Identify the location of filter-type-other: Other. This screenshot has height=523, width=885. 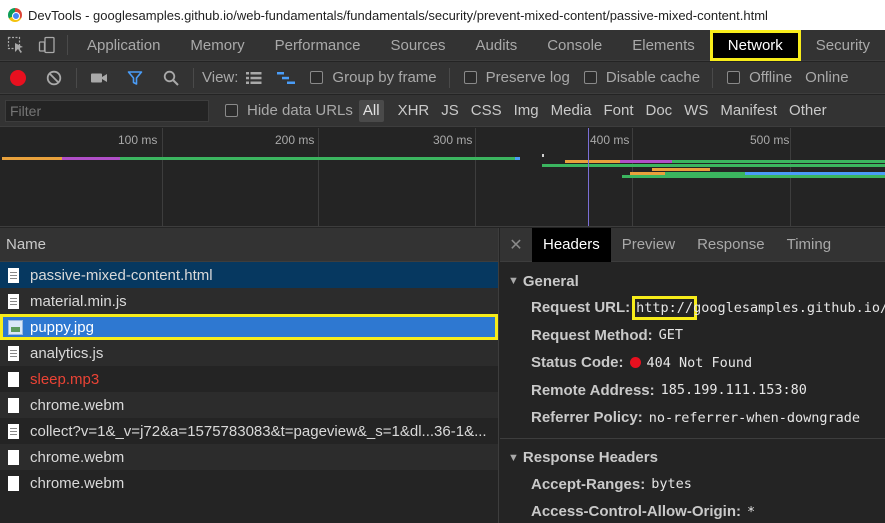
(808, 111).